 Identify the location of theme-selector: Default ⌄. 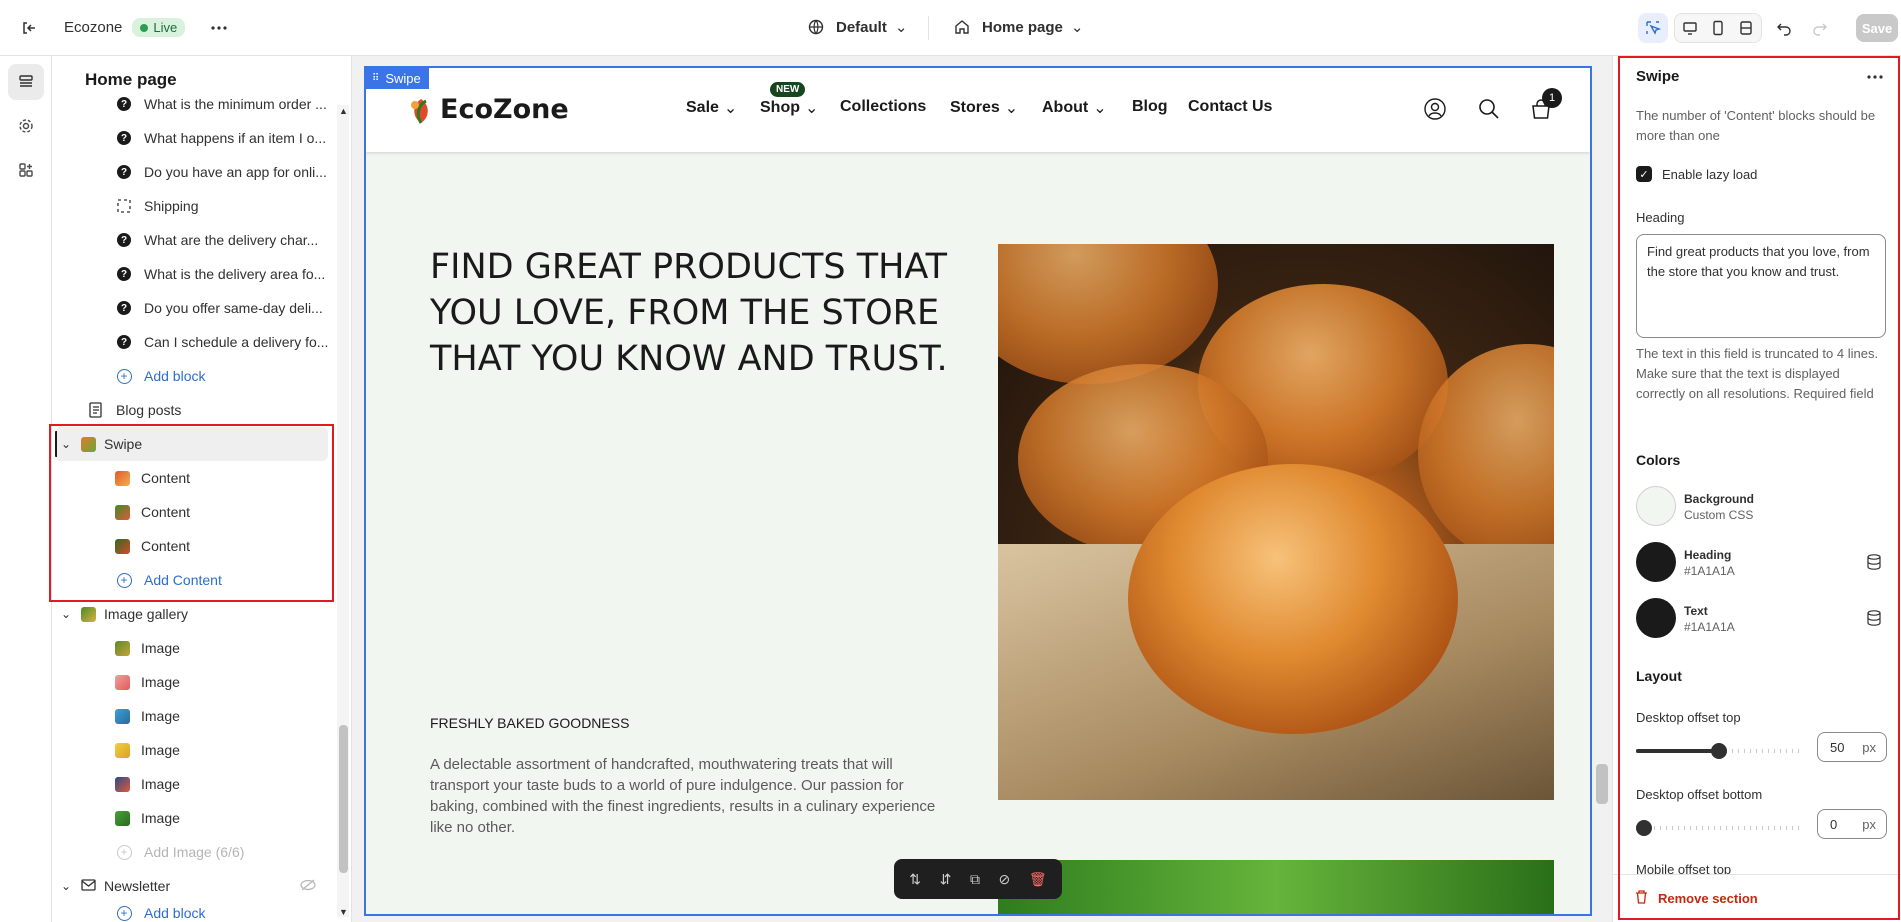
(857, 27).